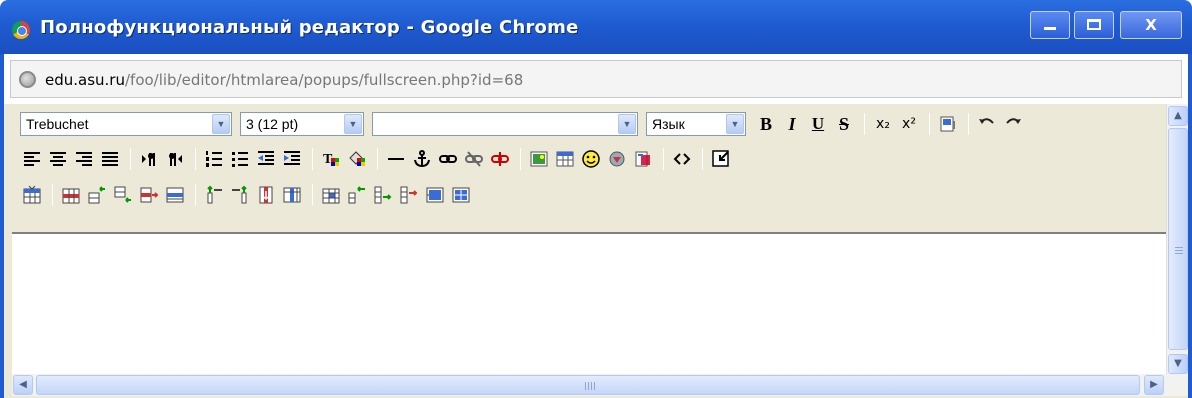  Describe the element at coordinates (331, 159) in the screenshot. I see `text-color-icon: T` at that location.